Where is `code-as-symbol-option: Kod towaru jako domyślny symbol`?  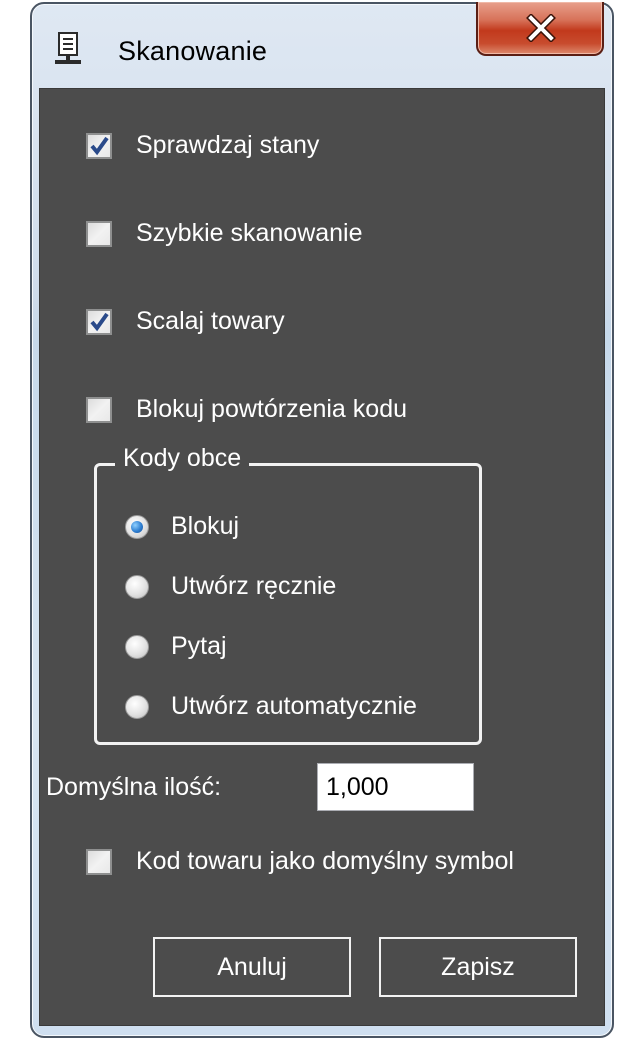
code-as-symbol-option: Kod towaru jako domyślny symbol is located at coordinates (300, 861).